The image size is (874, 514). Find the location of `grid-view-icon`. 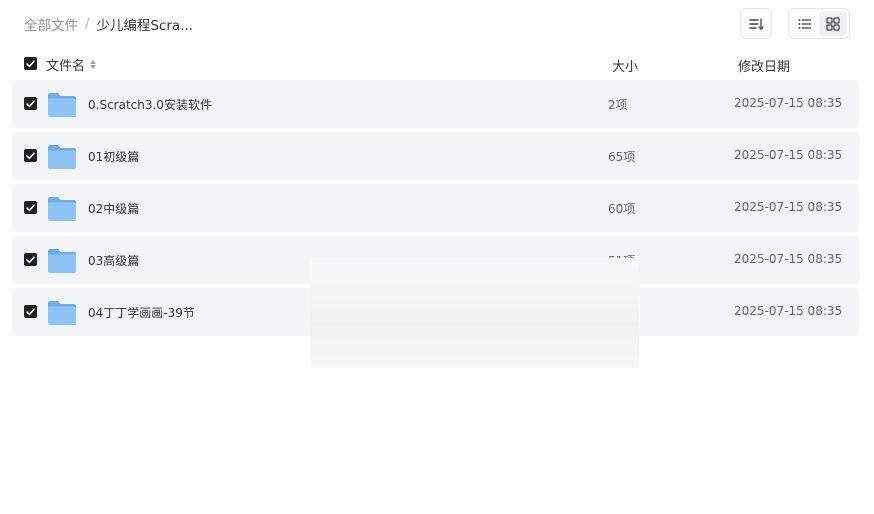

grid-view-icon is located at coordinates (833, 23).